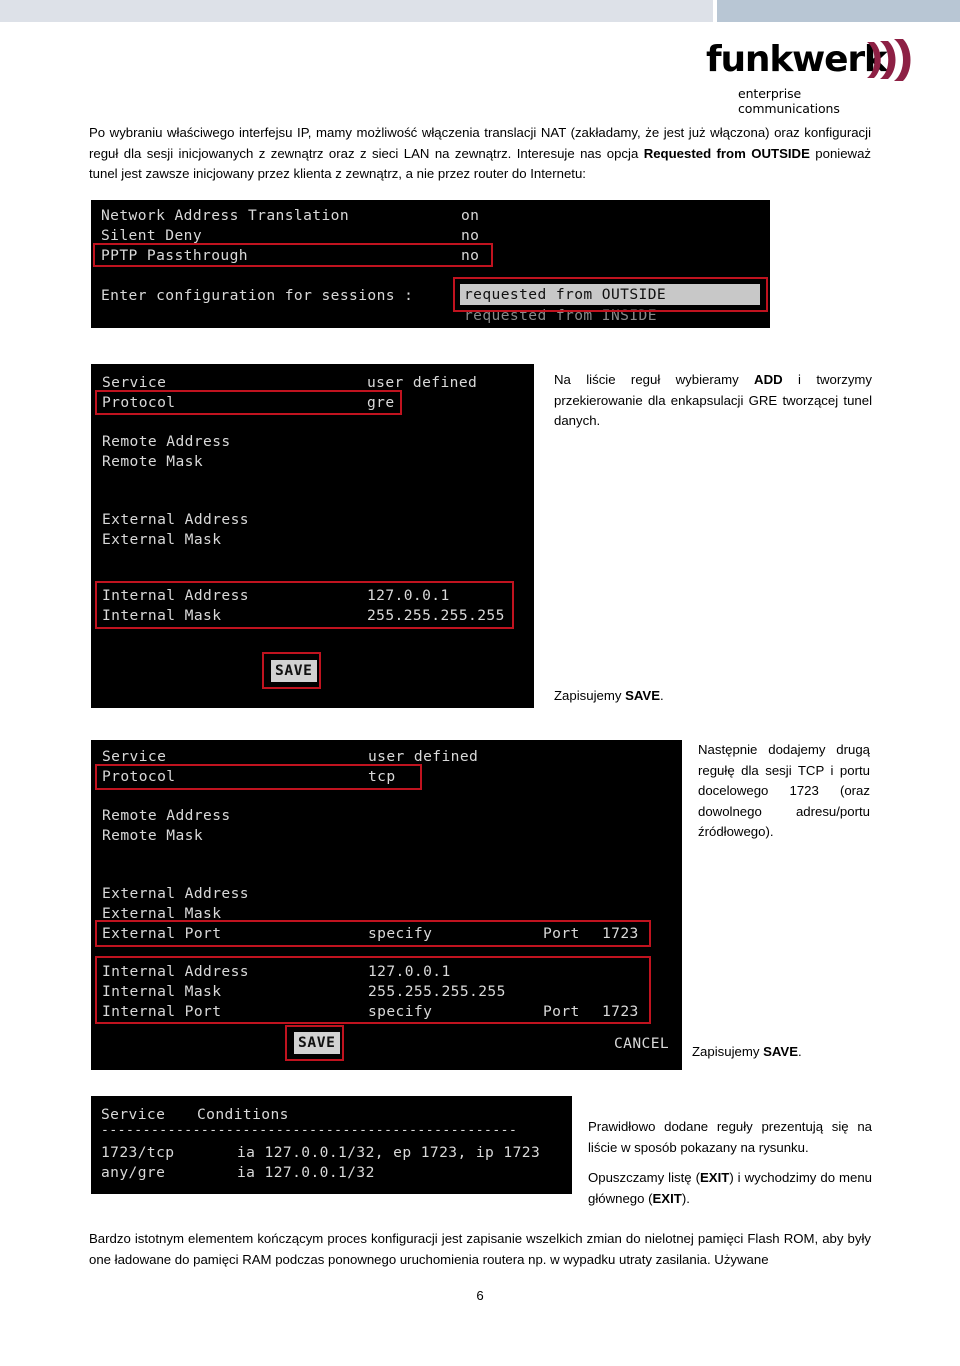 The width and height of the screenshot is (960, 1366). Describe the element at coordinates (728, 1051) in the screenshot. I see `note-save2-text-1: Zapisujemy` at that location.